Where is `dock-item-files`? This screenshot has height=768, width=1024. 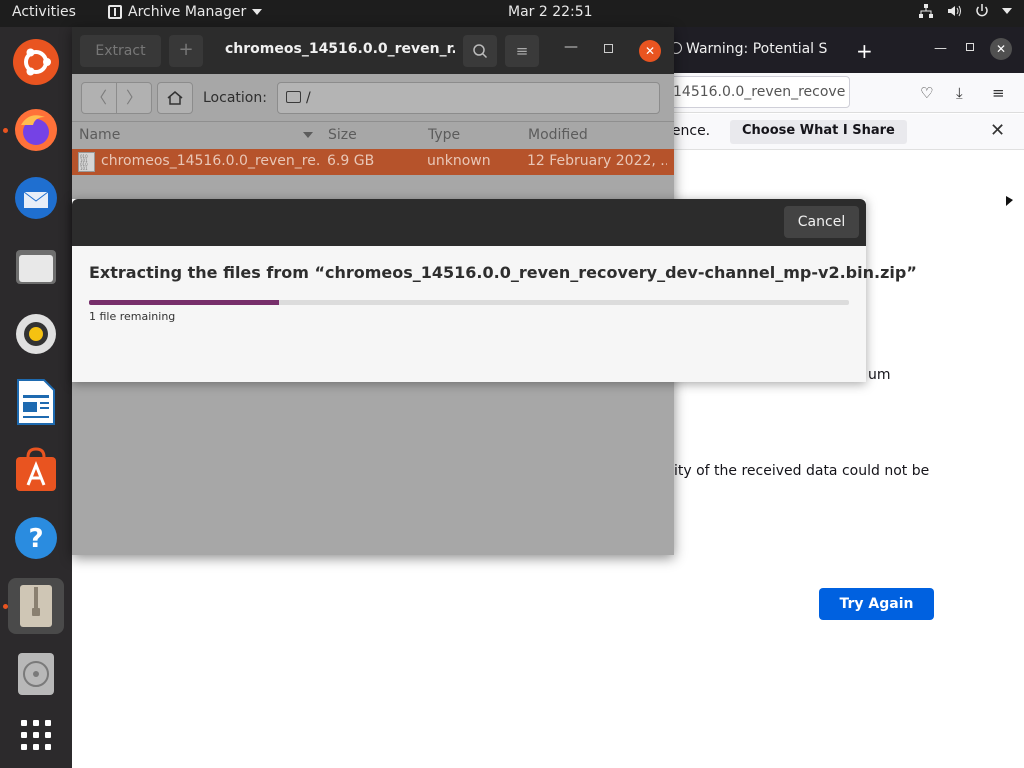 dock-item-files is located at coordinates (36, 266).